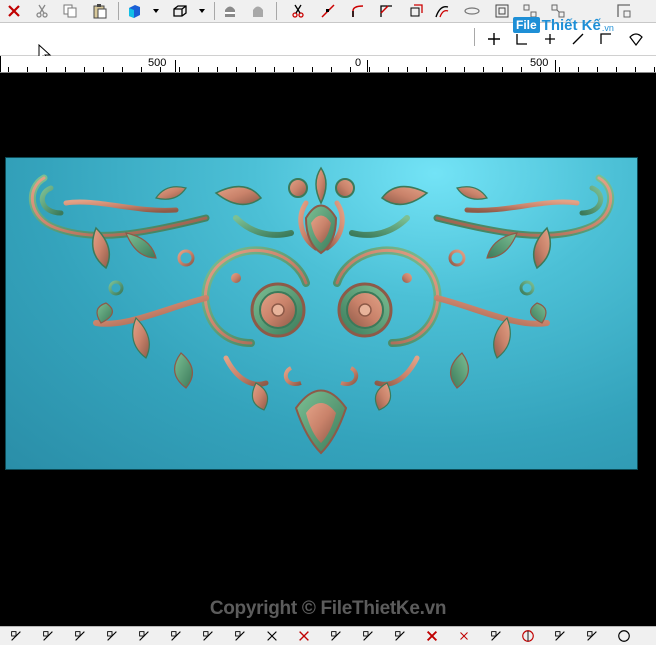 This screenshot has height=645, width=656. What do you see at coordinates (258, 11) in the screenshot?
I see `shade-gray-icon` at bounding box center [258, 11].